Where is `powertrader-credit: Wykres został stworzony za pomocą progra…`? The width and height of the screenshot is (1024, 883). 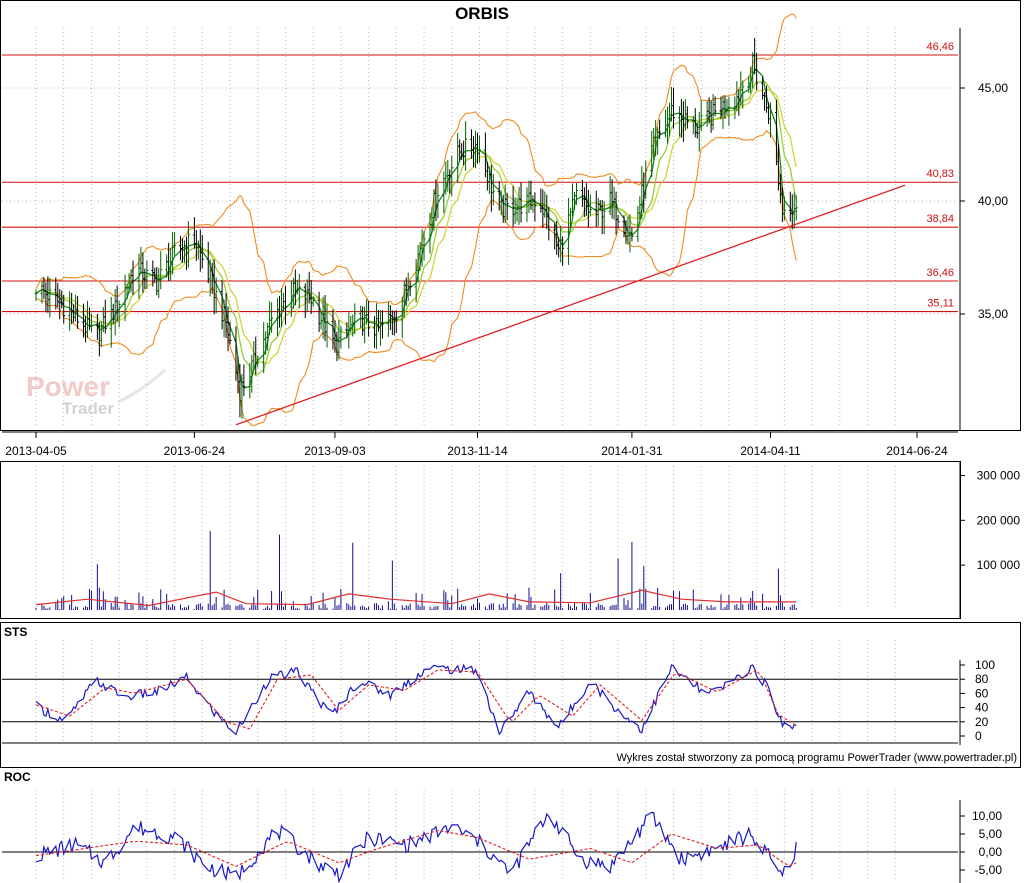
powertrader-credit: Wykres został stworzony za pomocą progra… is located at coordinates (816, 758).